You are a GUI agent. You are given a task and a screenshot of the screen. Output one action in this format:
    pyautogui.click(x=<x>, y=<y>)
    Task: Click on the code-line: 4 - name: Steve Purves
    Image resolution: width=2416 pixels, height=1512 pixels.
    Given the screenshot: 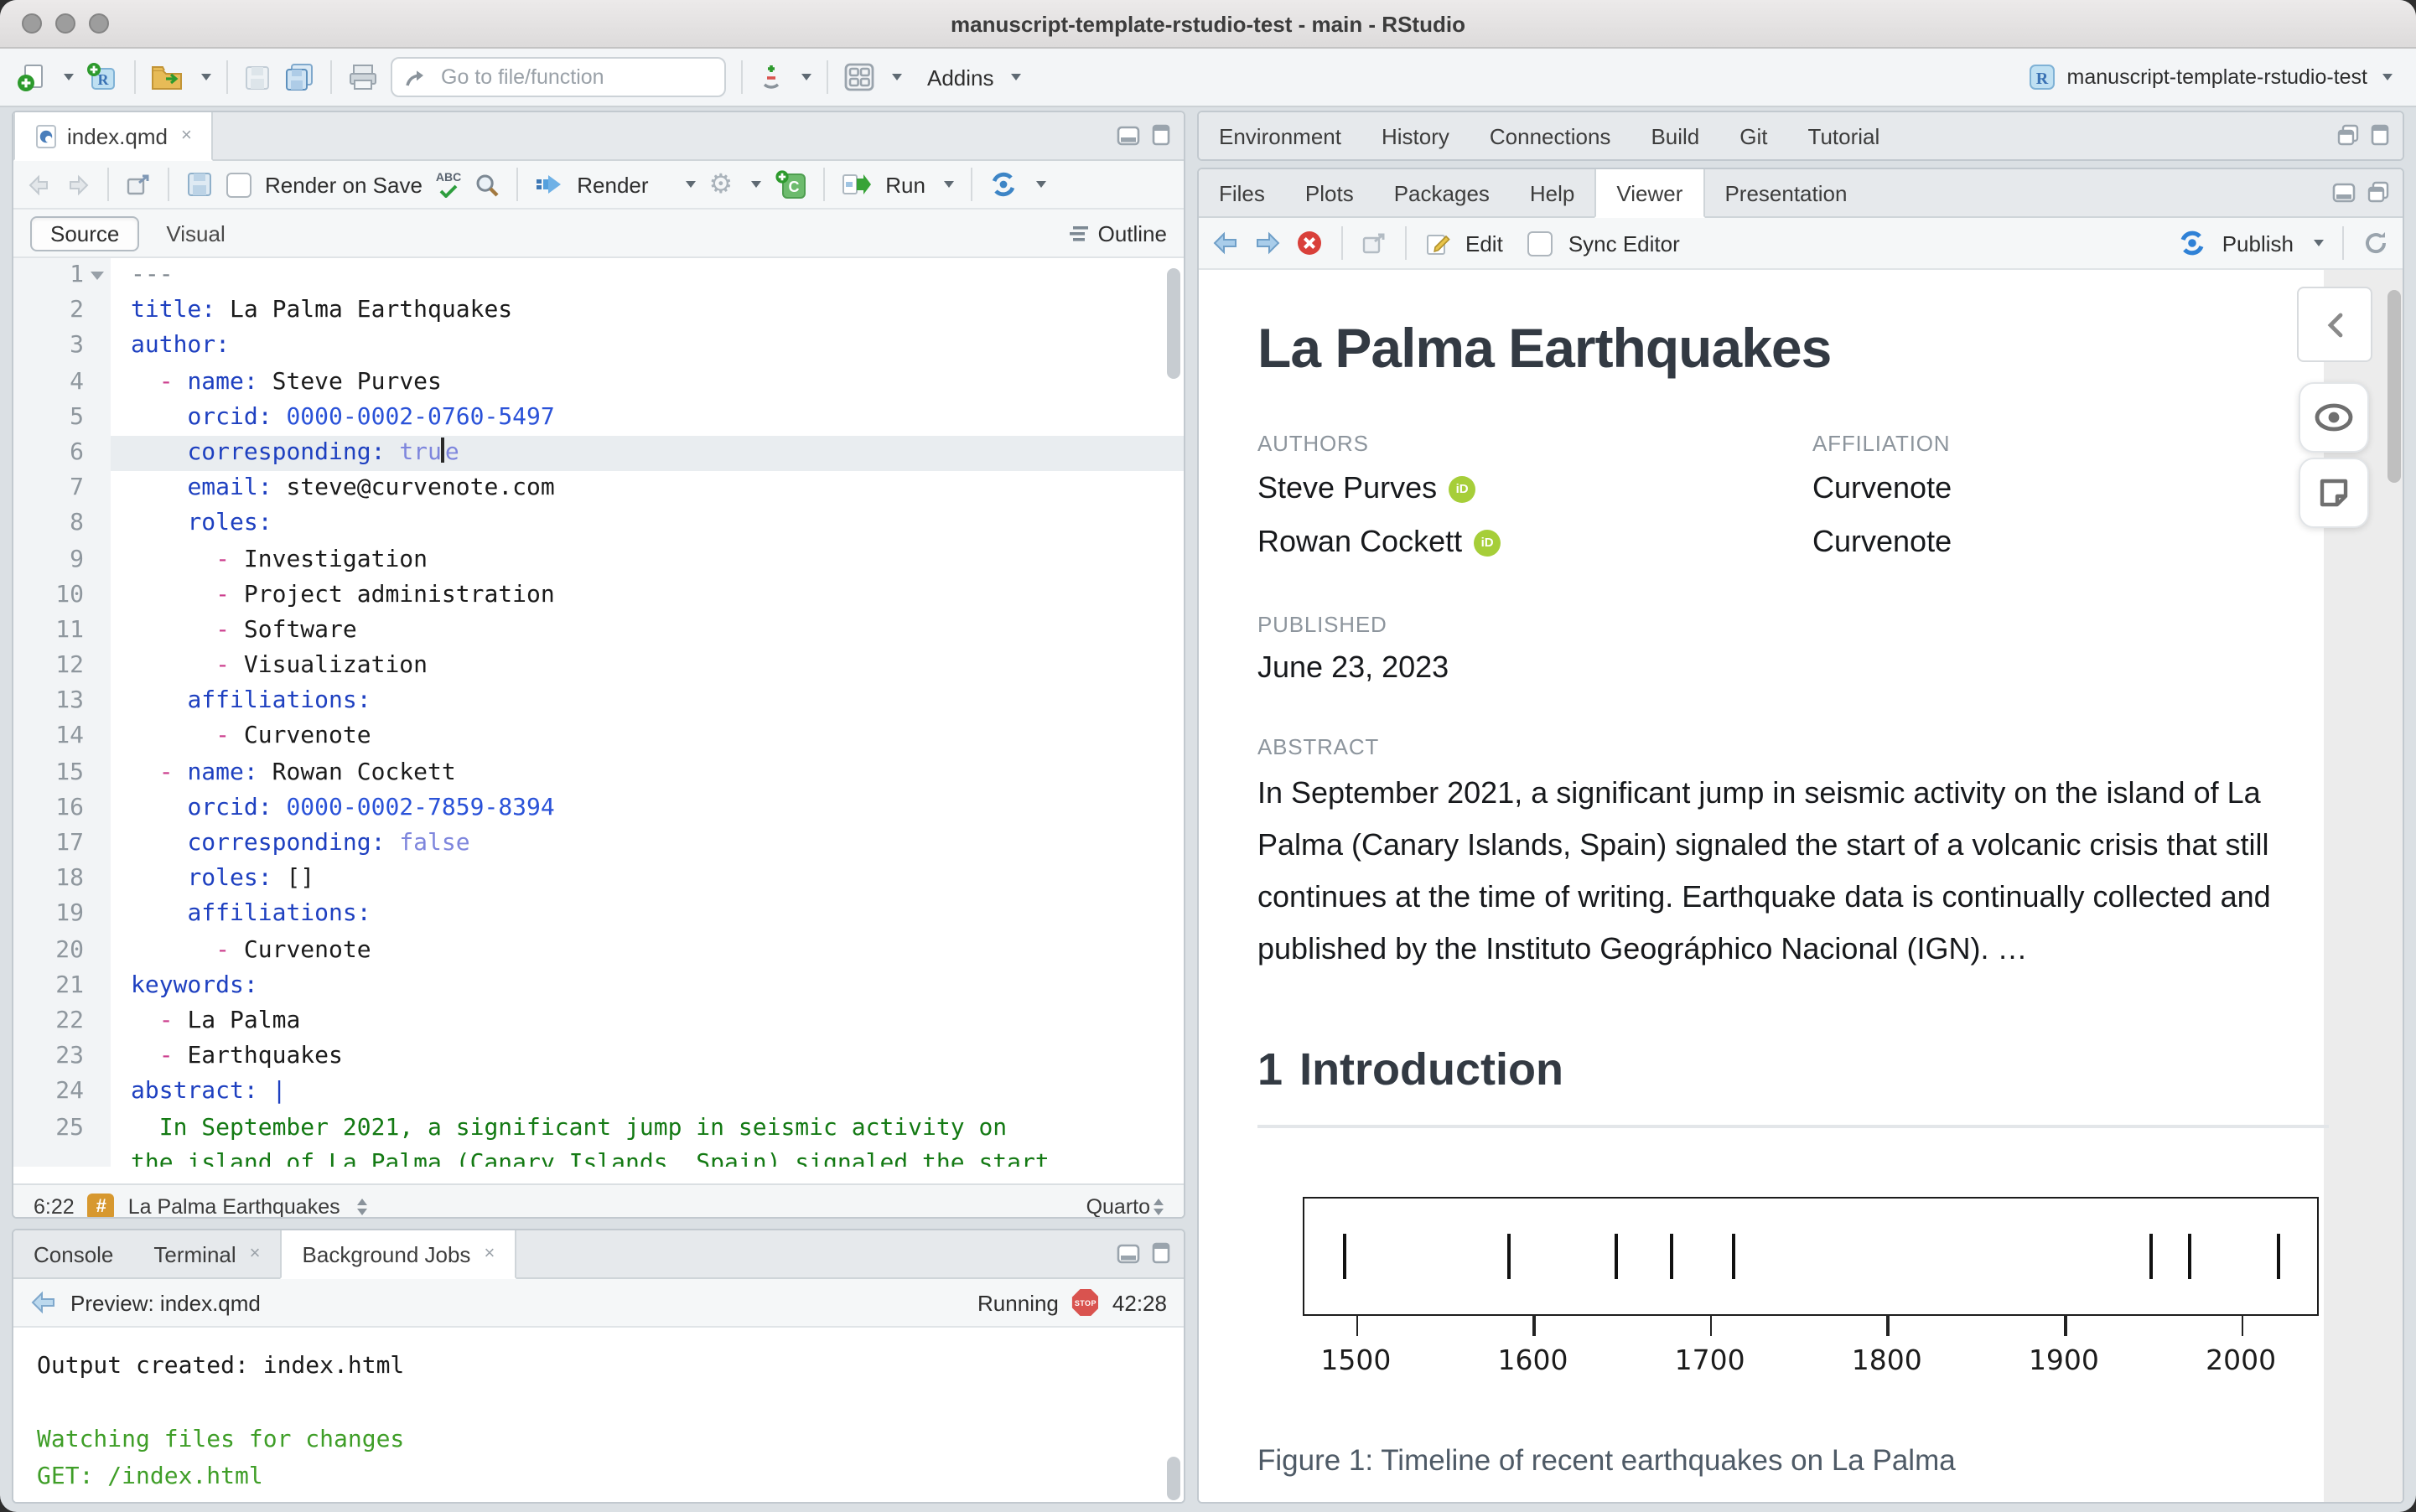 What is the action you would take?
    pyautogui.click(x=599, y=383)
    